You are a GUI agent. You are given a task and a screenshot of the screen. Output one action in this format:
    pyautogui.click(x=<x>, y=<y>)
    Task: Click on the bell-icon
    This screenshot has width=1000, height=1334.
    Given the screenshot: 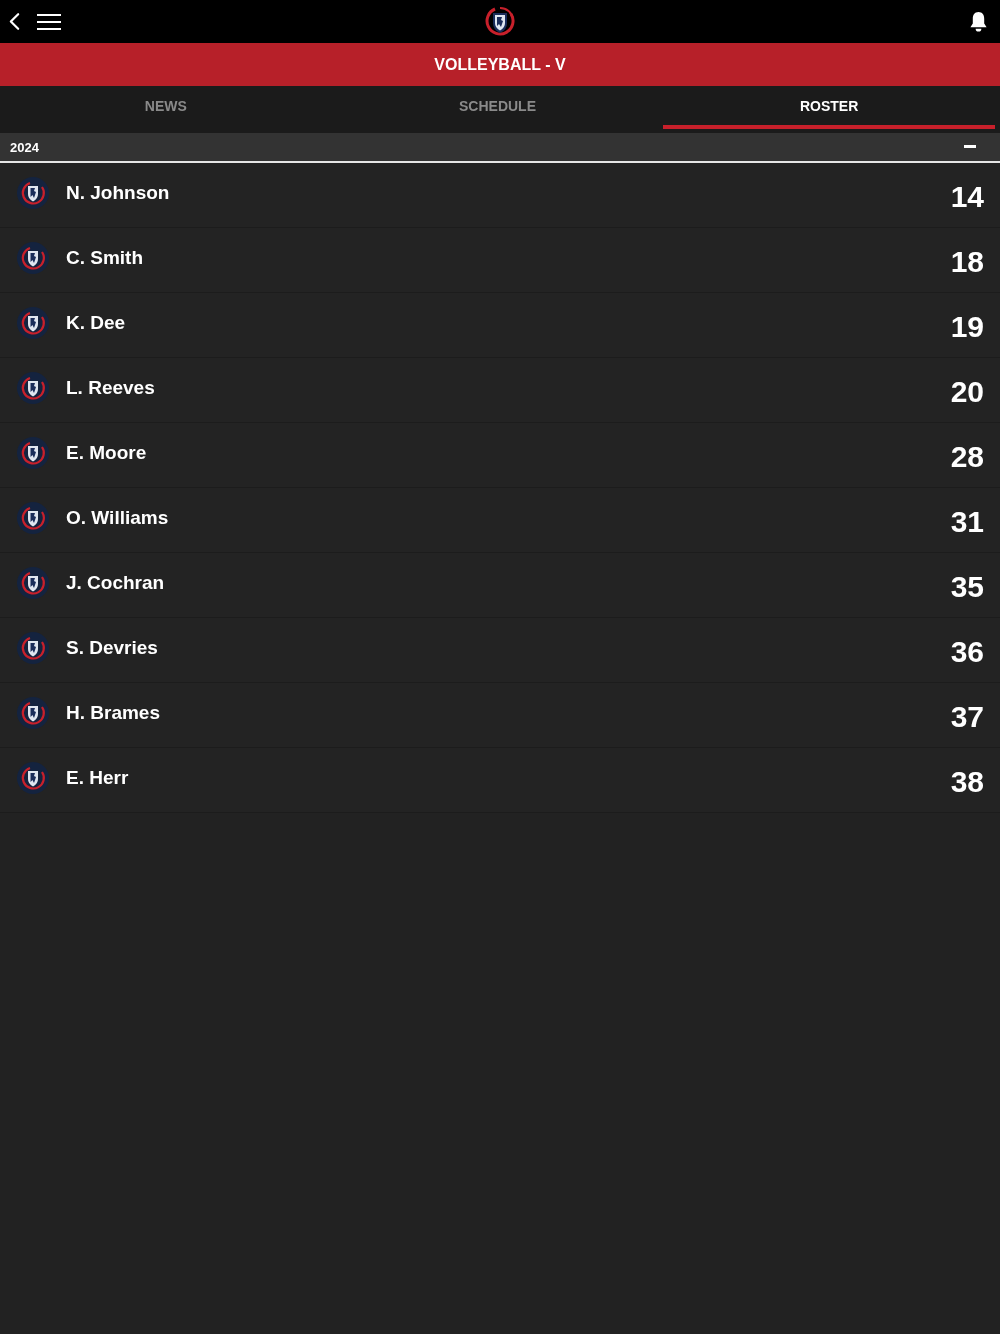 What is the action you would take?
    pyautogui.click(x=978, y=21)
    